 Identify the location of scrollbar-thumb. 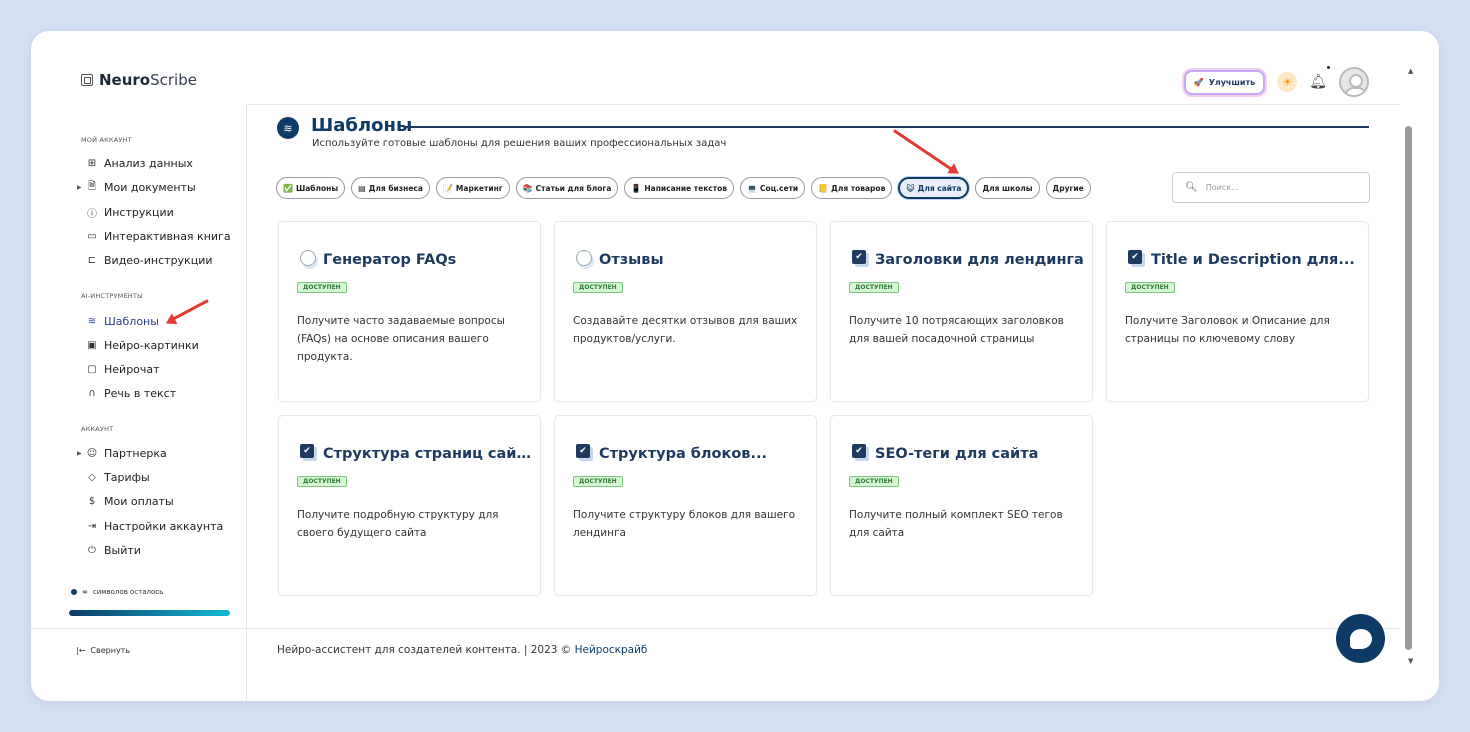
(1408, 388).